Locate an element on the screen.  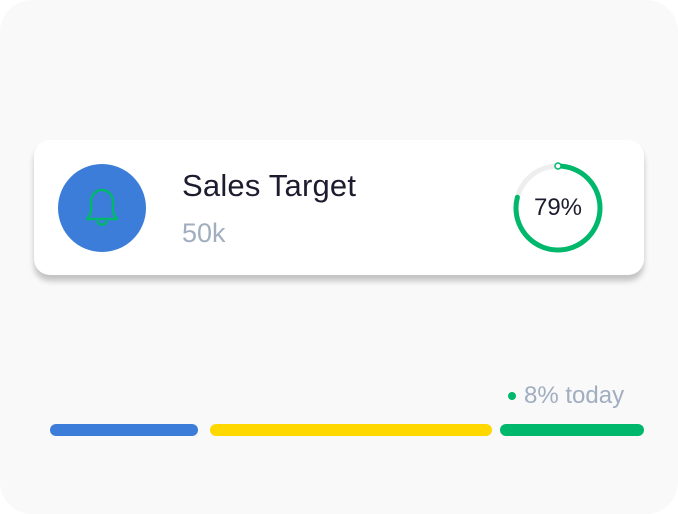
card-value: 50k is located at coordinates (204, 233).